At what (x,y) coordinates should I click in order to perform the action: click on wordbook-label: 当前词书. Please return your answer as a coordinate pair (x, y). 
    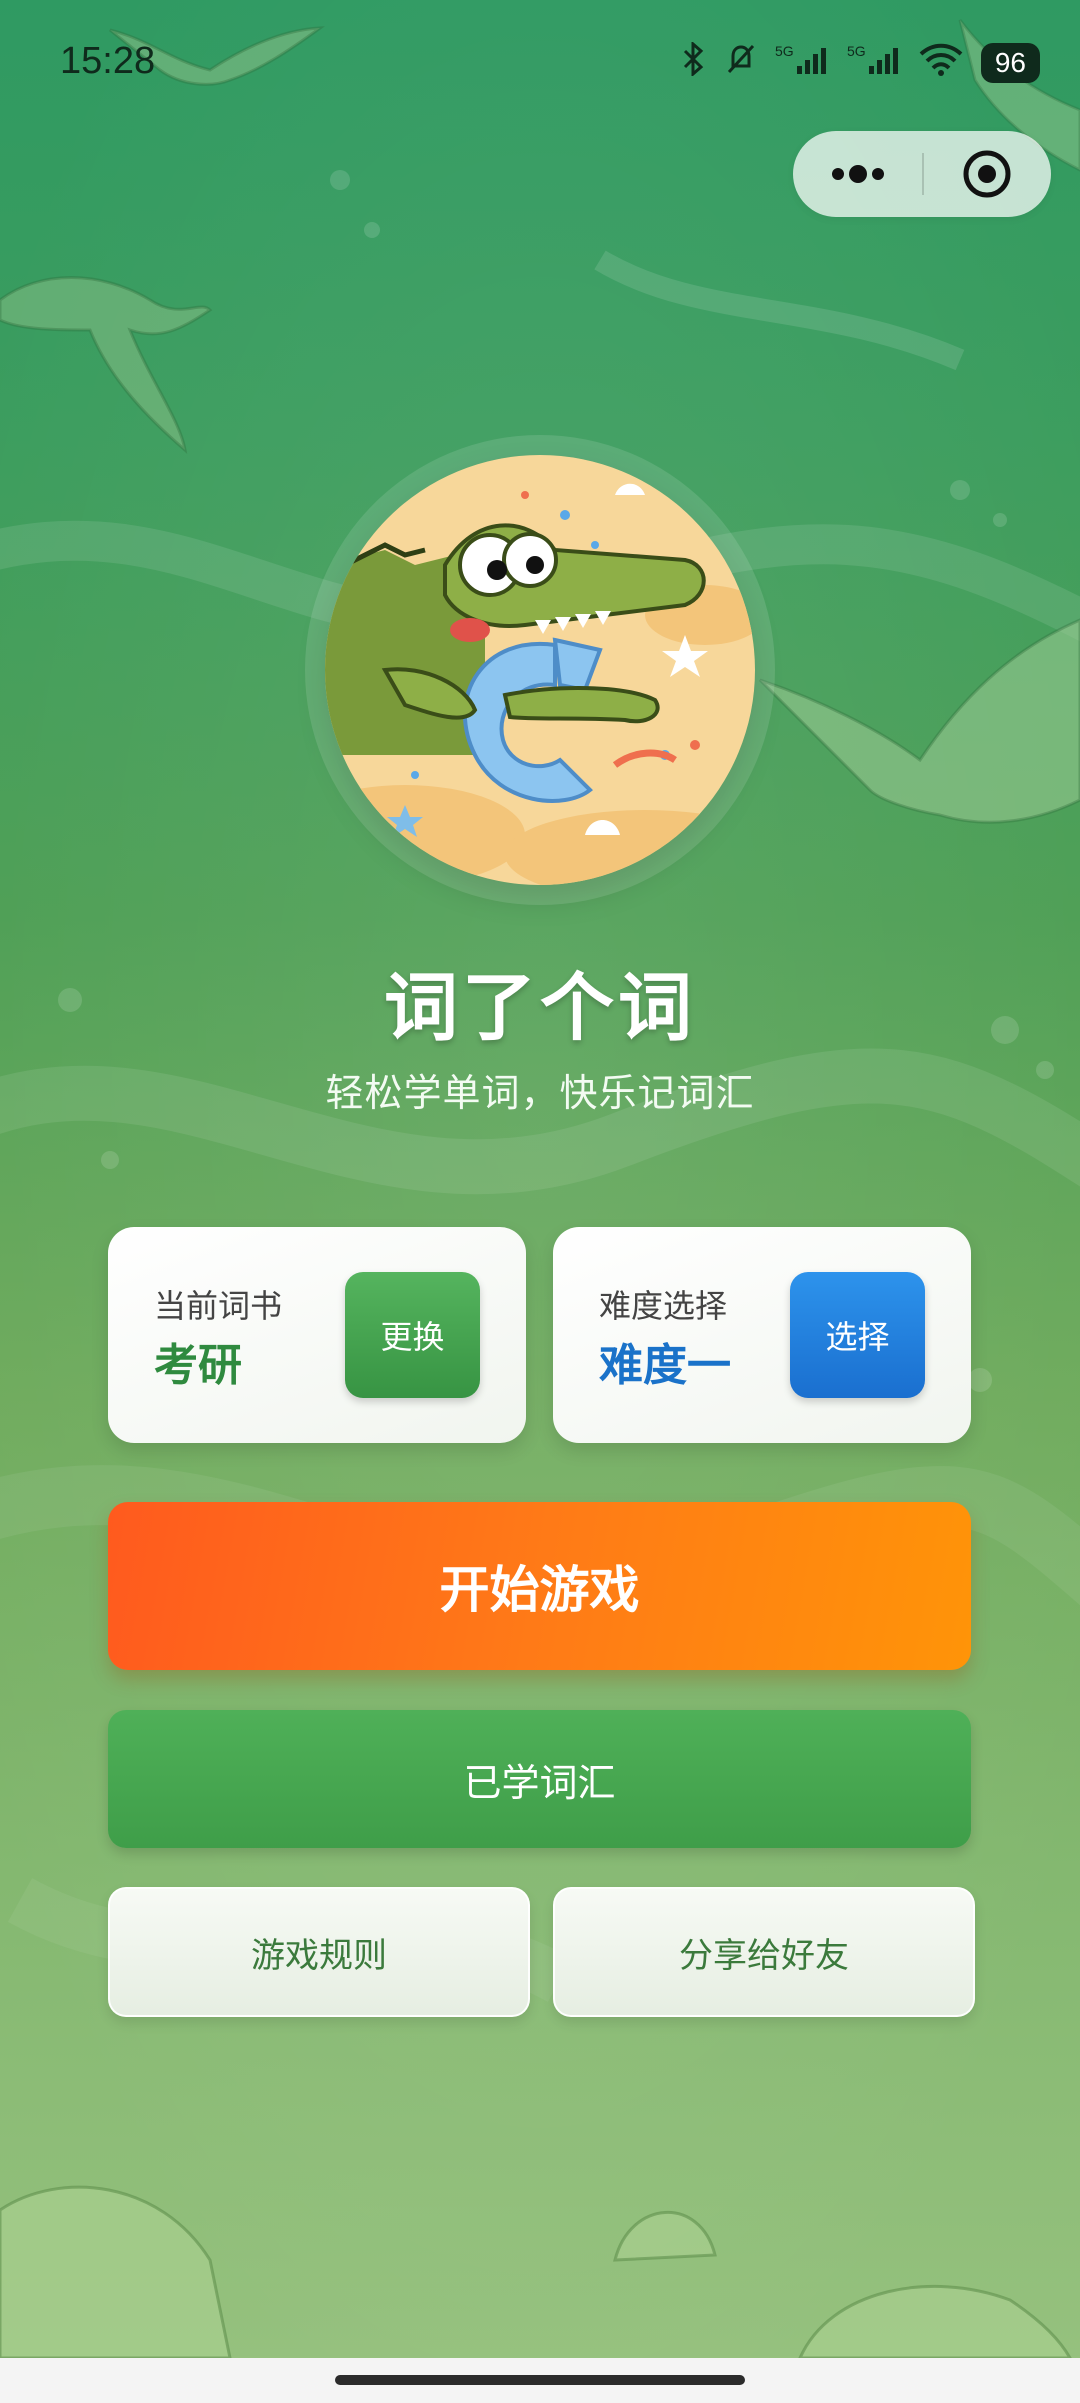
    Looking at the image, I should click on (218, 1306).